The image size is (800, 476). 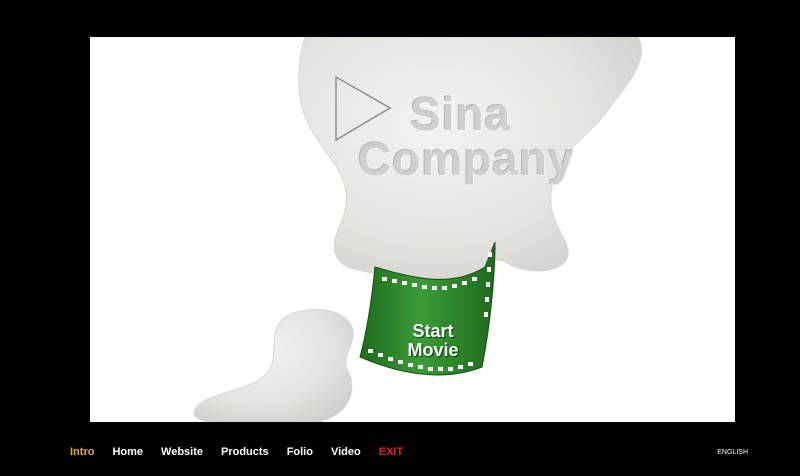 What do you see at coordinates (273, 365) in the screenshot?
I see `milk-splash-puddle` at bounding box center [273, 365].